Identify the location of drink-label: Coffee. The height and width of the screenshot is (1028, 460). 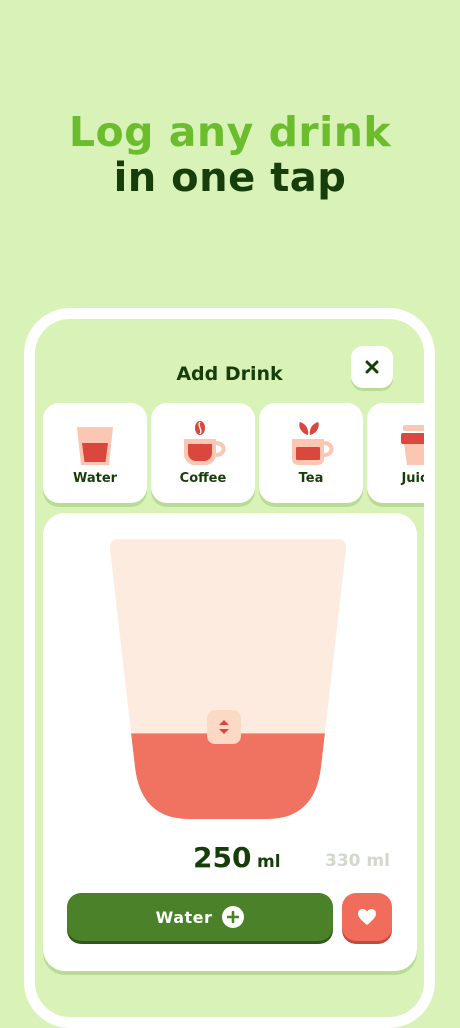
(203, 478).